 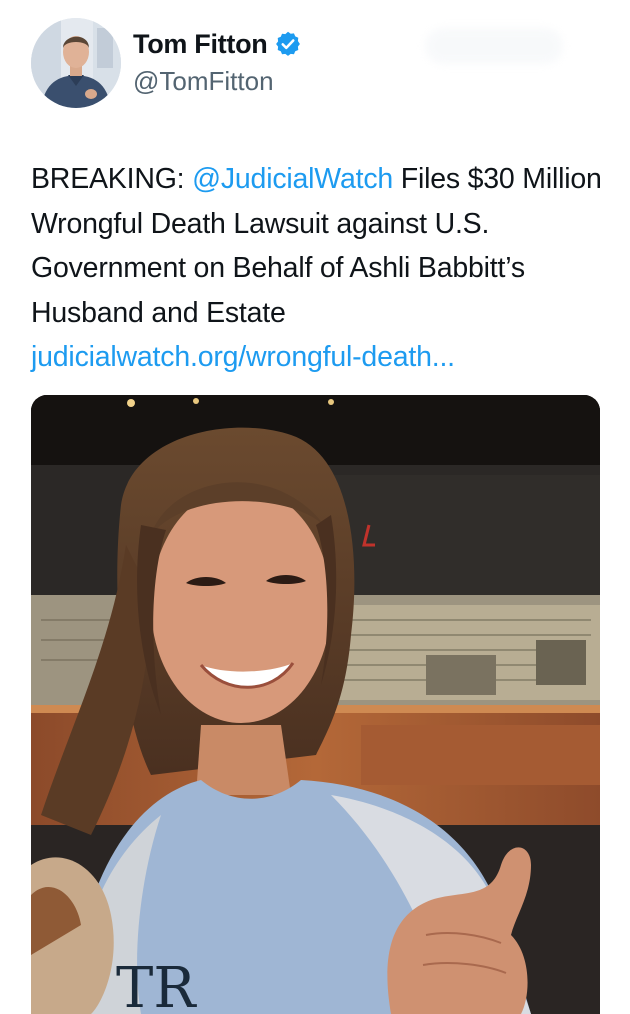 I want to click on author-handle: @TomFitton, so click(x=203, y=81).